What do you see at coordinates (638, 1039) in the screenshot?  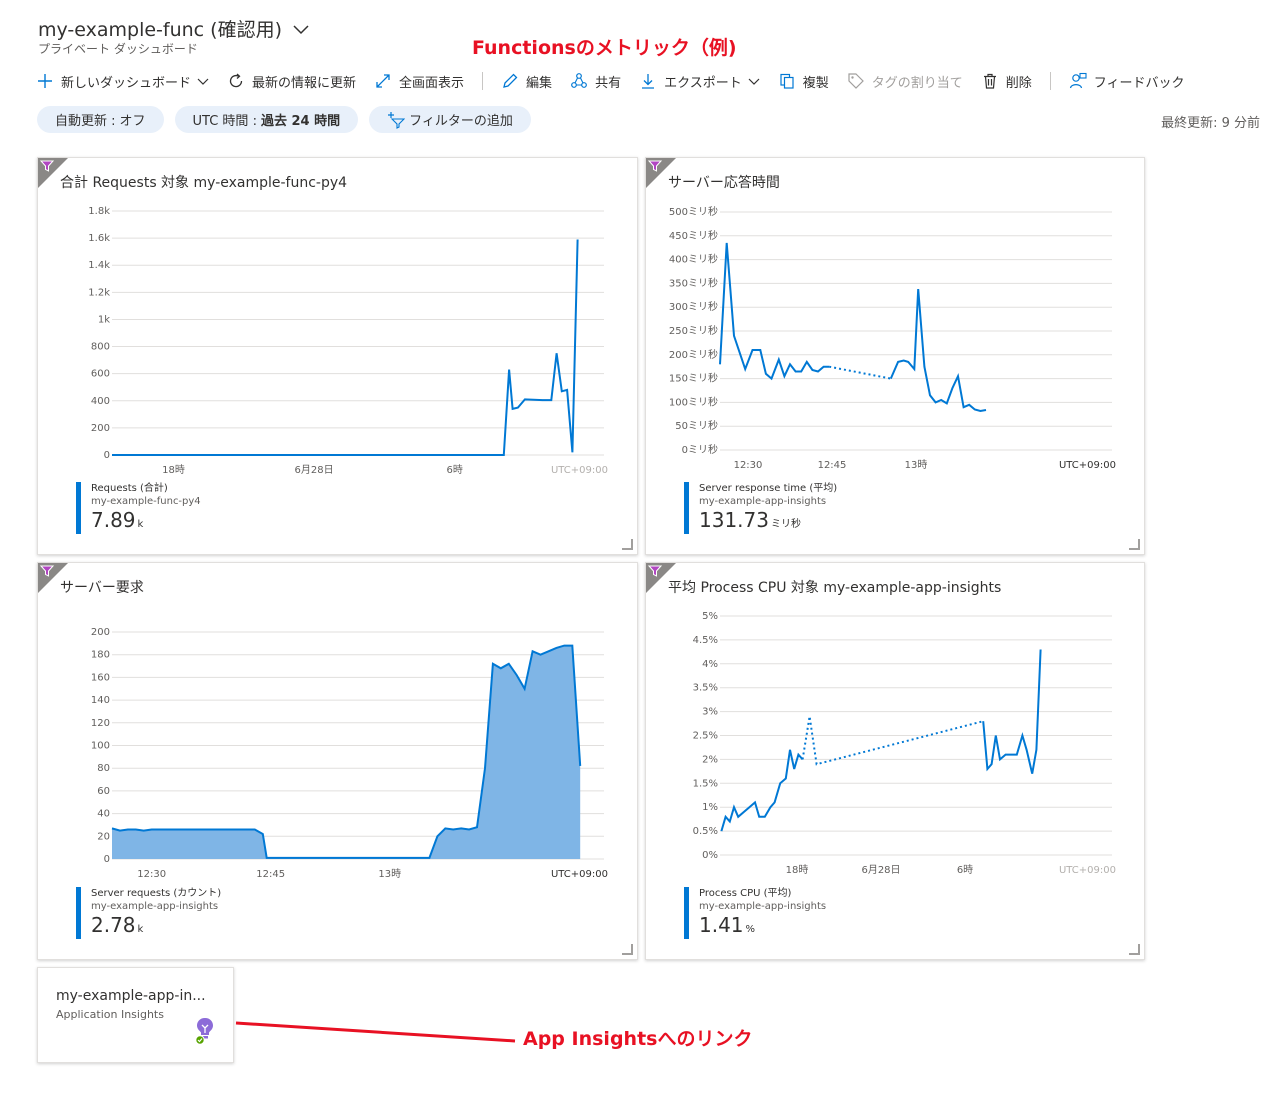 I see `annotation-app-insights-link: App Insightsへのリンク` at bounding box center [638, 1039].